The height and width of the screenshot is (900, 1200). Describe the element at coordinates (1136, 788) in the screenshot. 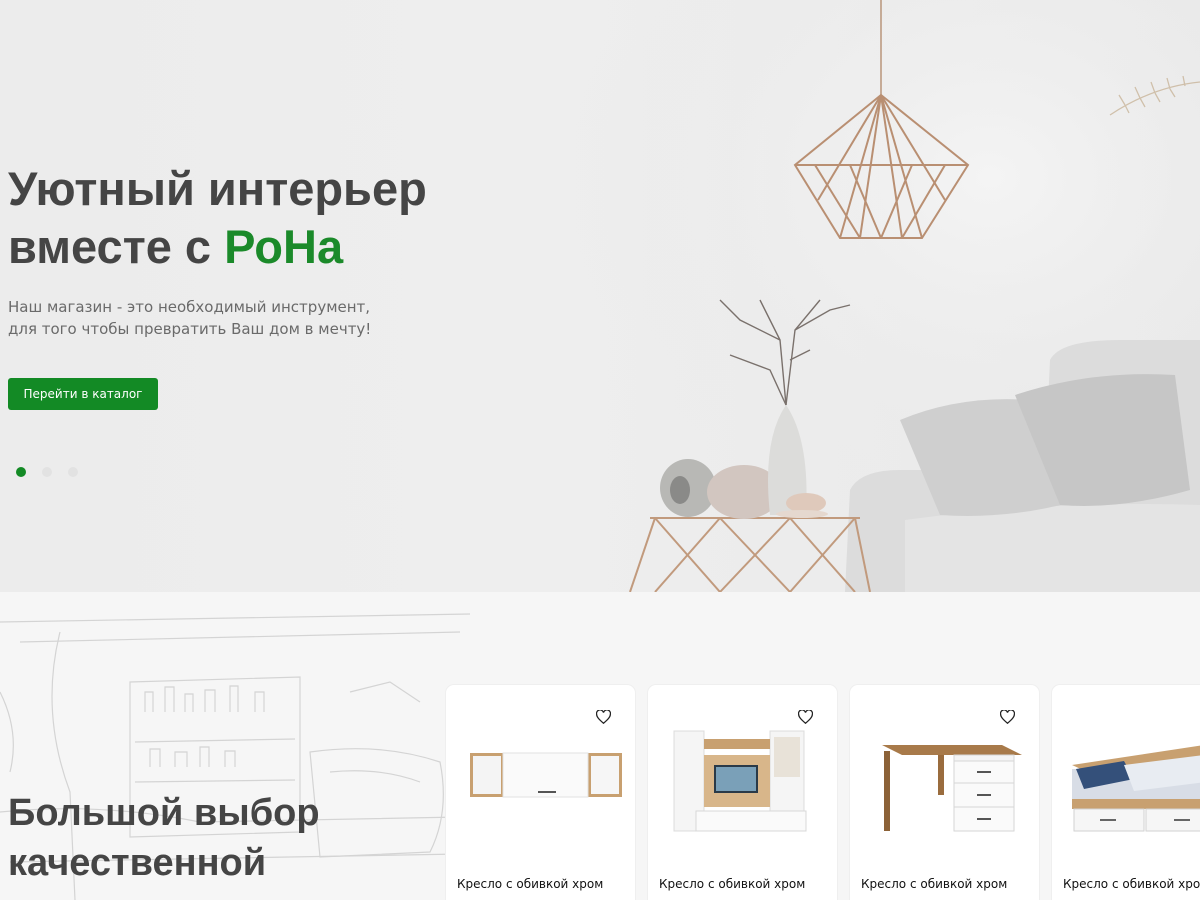

I see `product-image-bed` at that location.